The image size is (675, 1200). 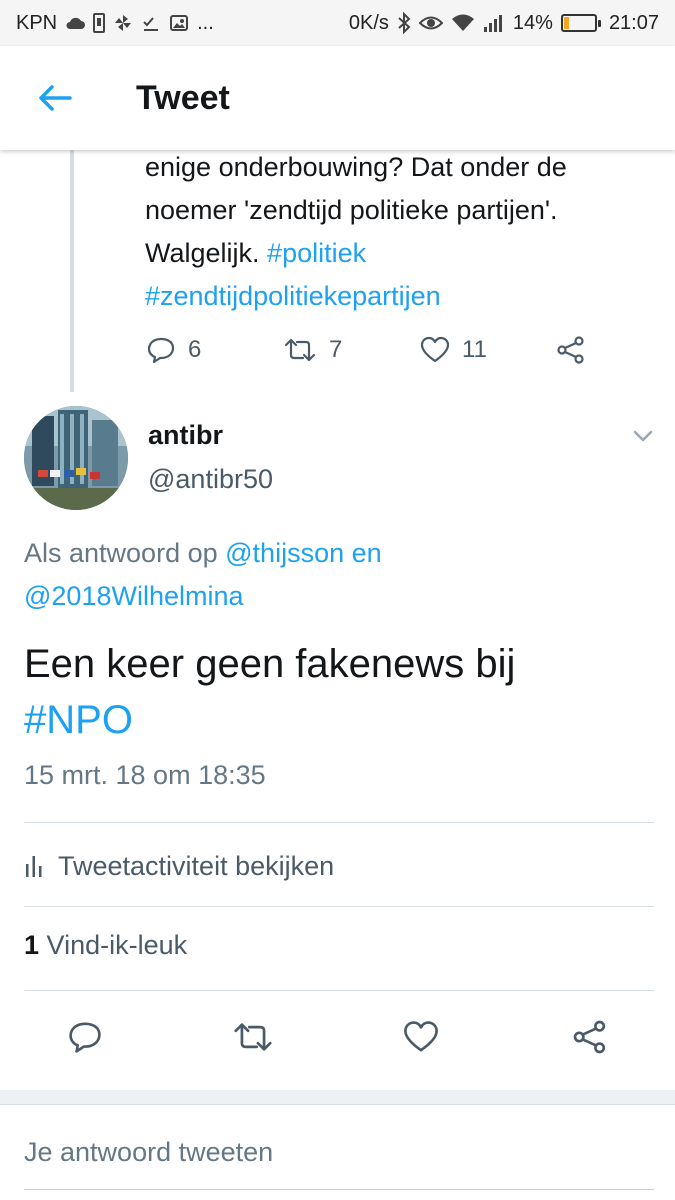 I want to click on bluetooth-icon, so click(x=404, y=23).